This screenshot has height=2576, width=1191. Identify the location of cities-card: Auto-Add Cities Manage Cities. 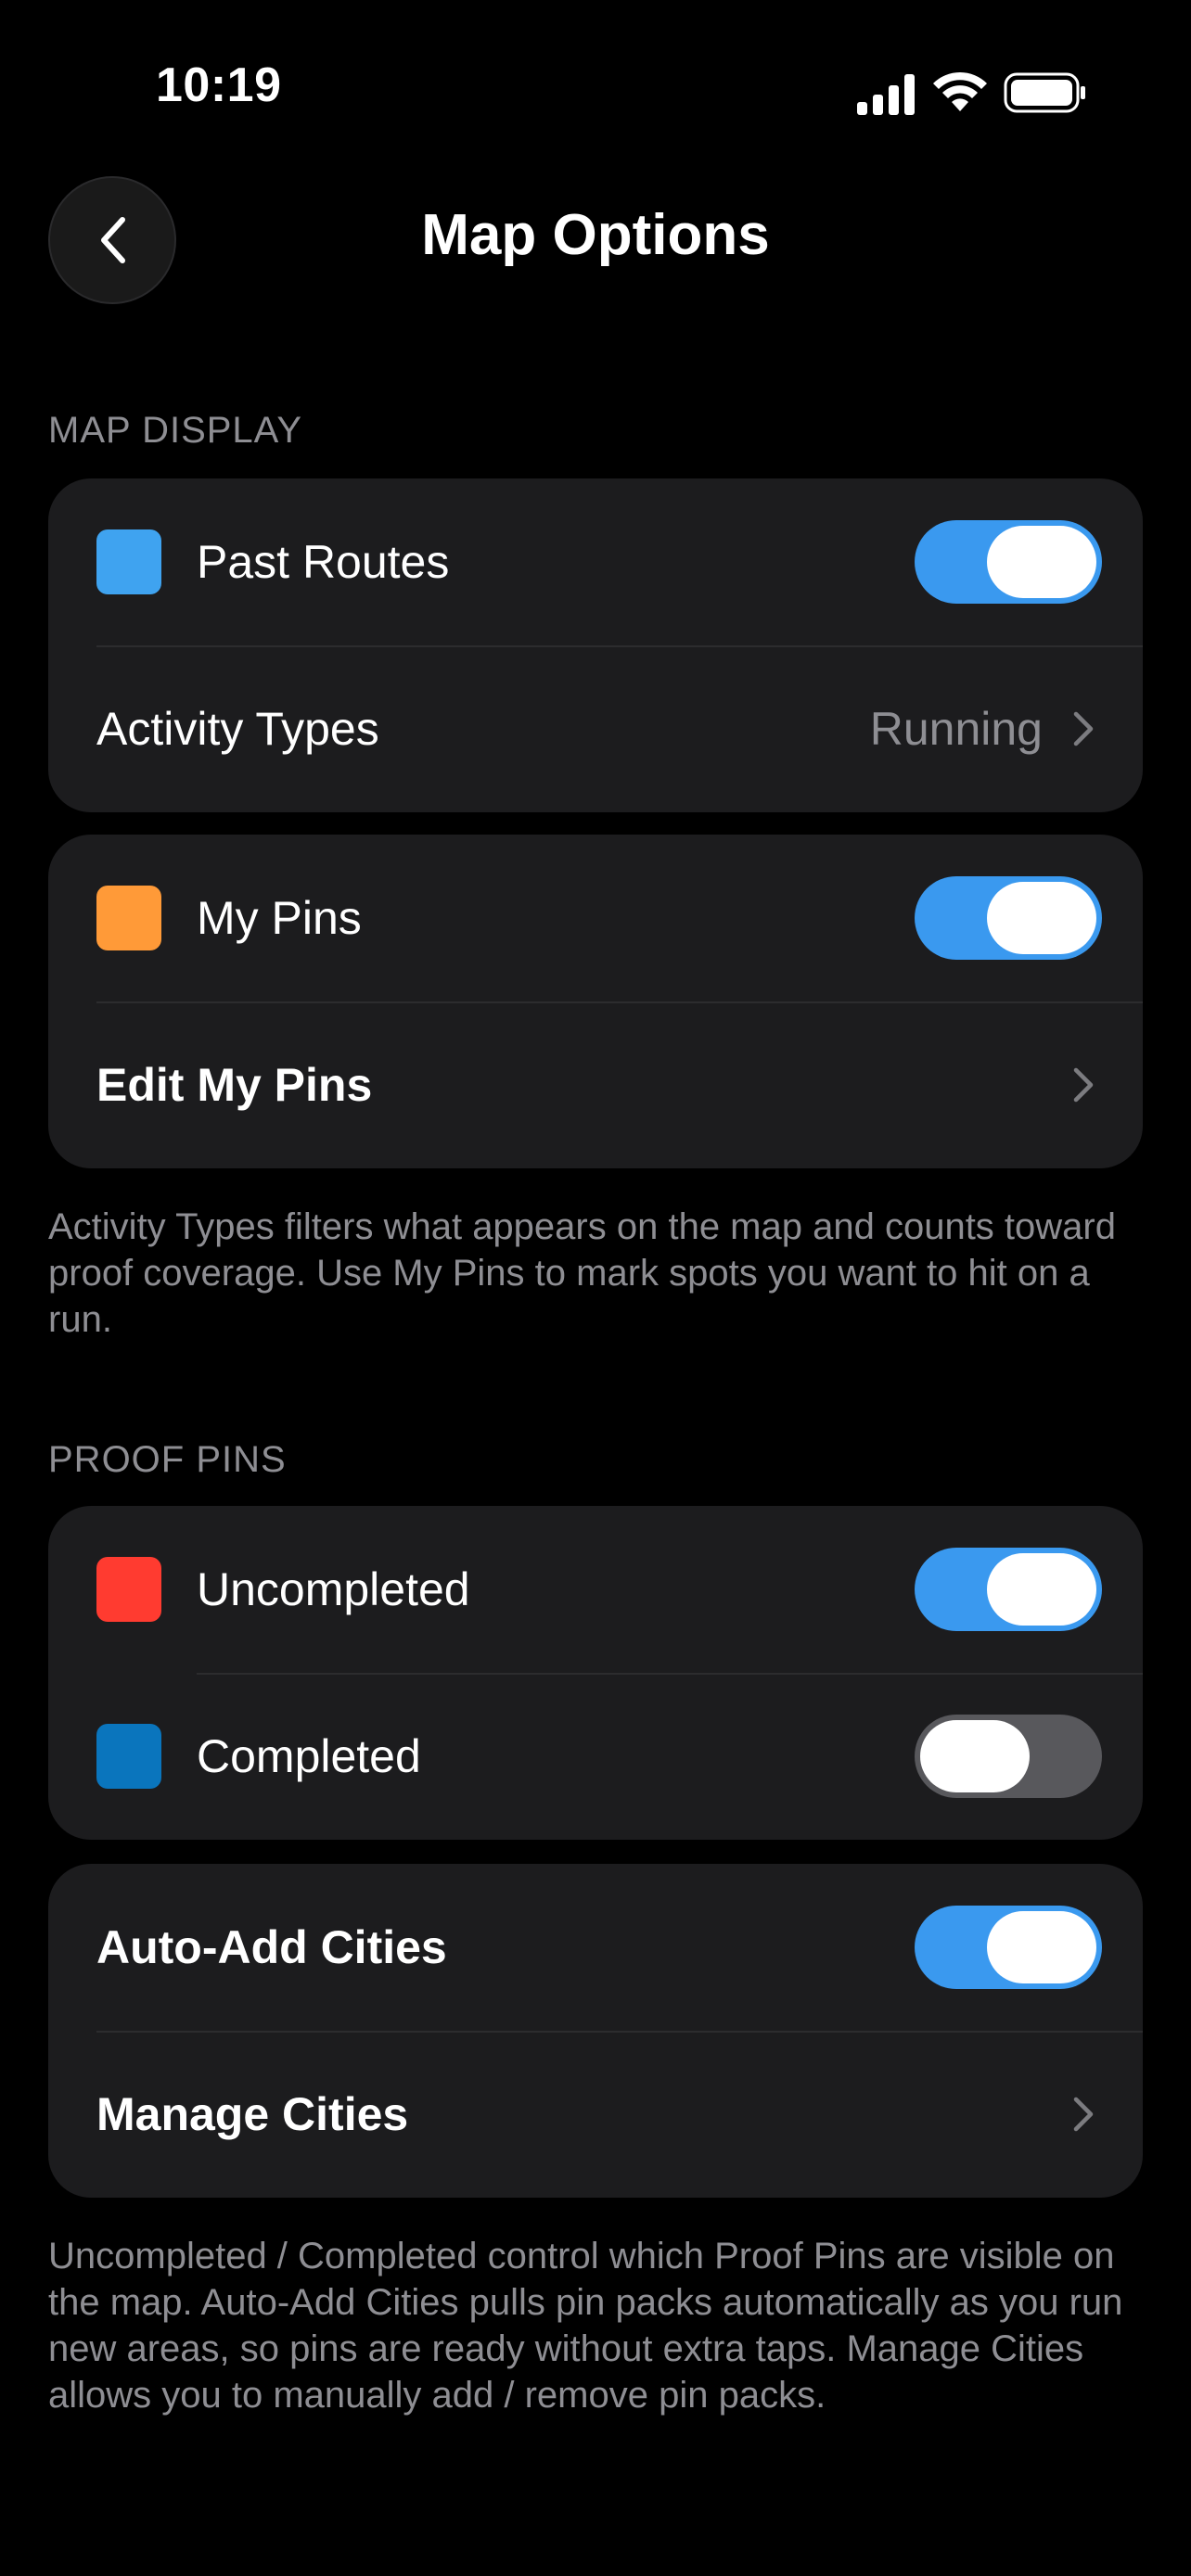
(595, 2031).